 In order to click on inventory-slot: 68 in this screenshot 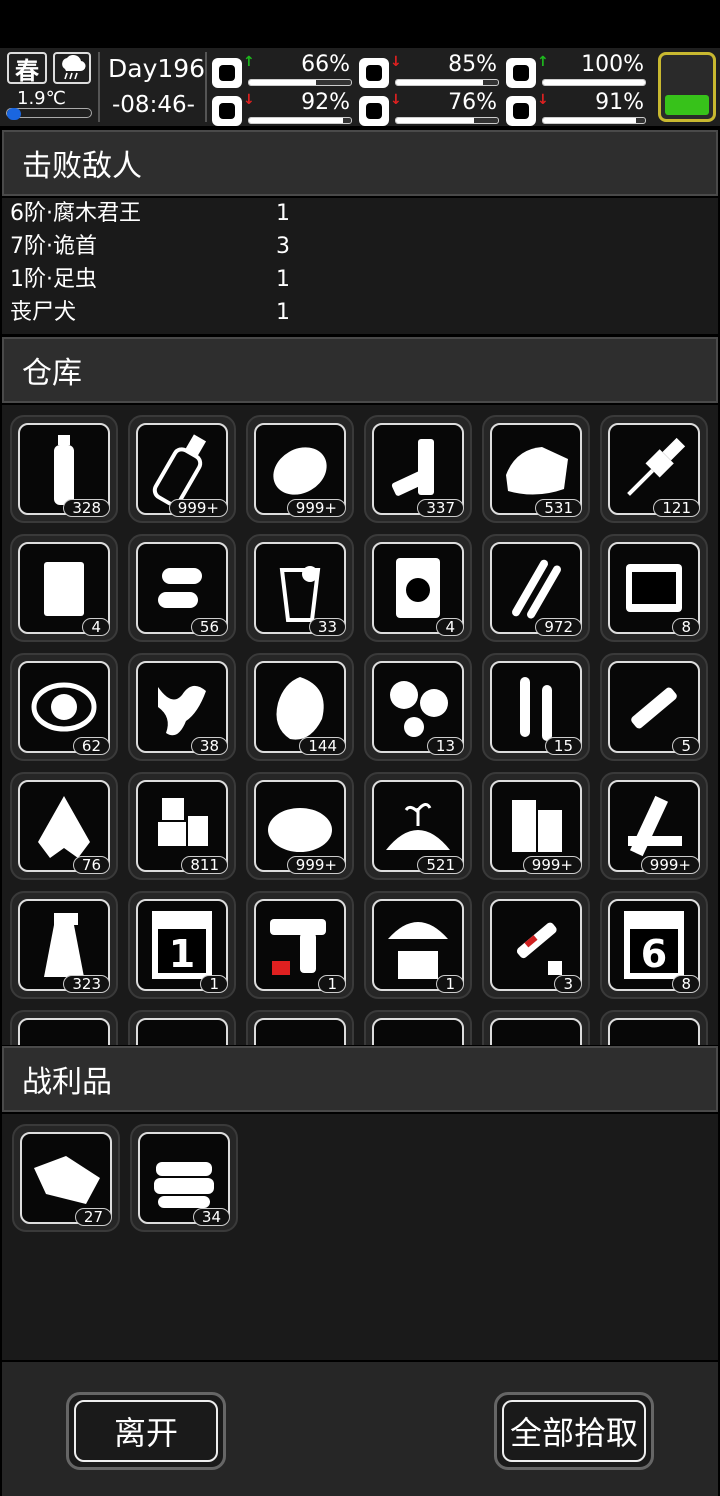, I will do `click(654, 945)`.